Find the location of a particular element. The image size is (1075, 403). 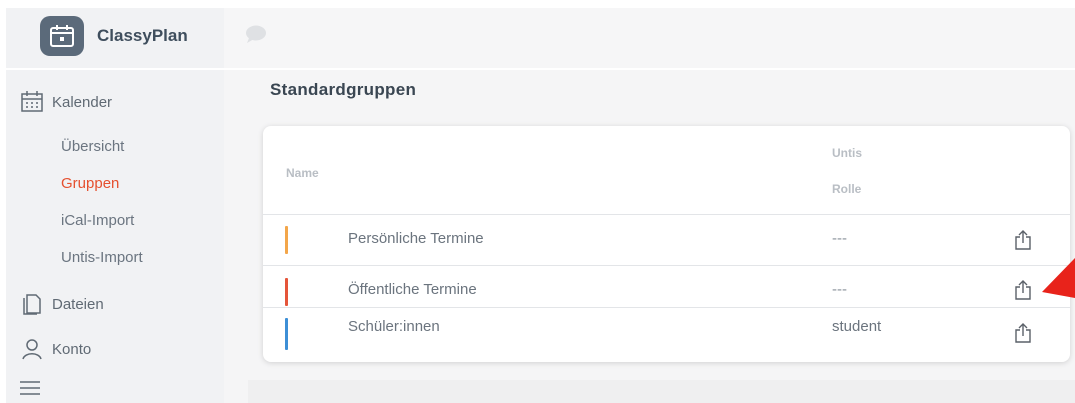

column-header-untis: Untis is located at coordinates (847, 153).